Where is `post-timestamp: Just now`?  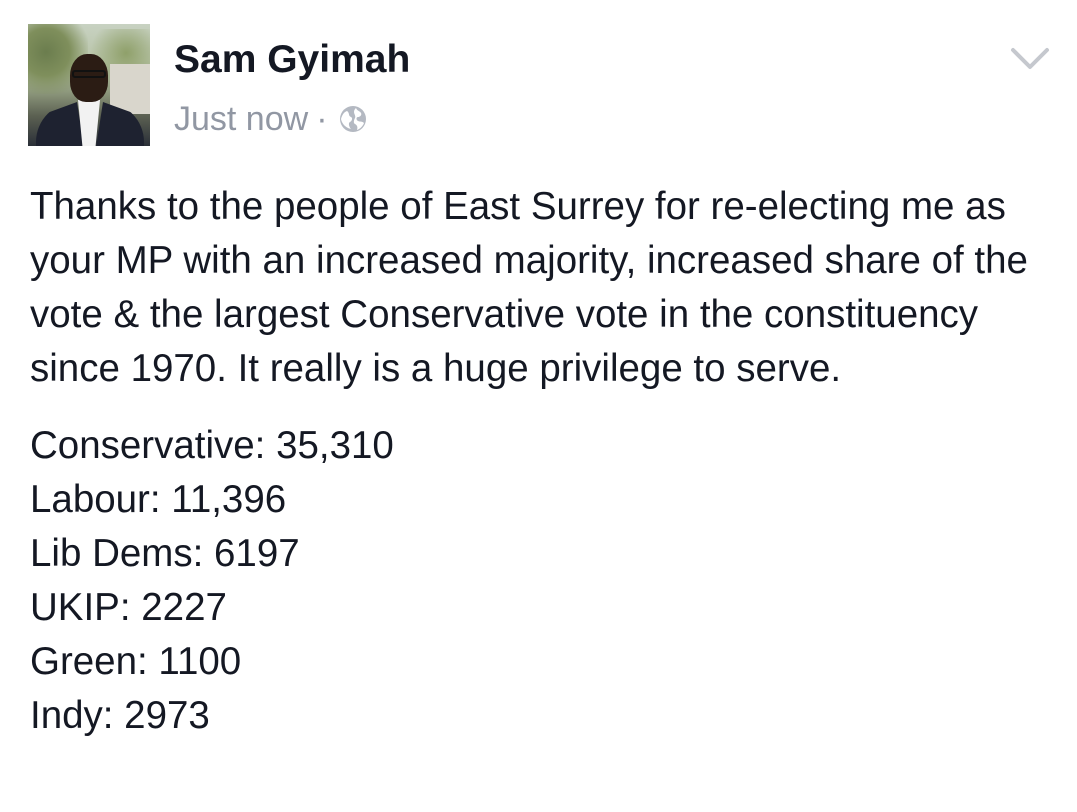 post-timestamp: Just now is located at coordinates (241, 119).